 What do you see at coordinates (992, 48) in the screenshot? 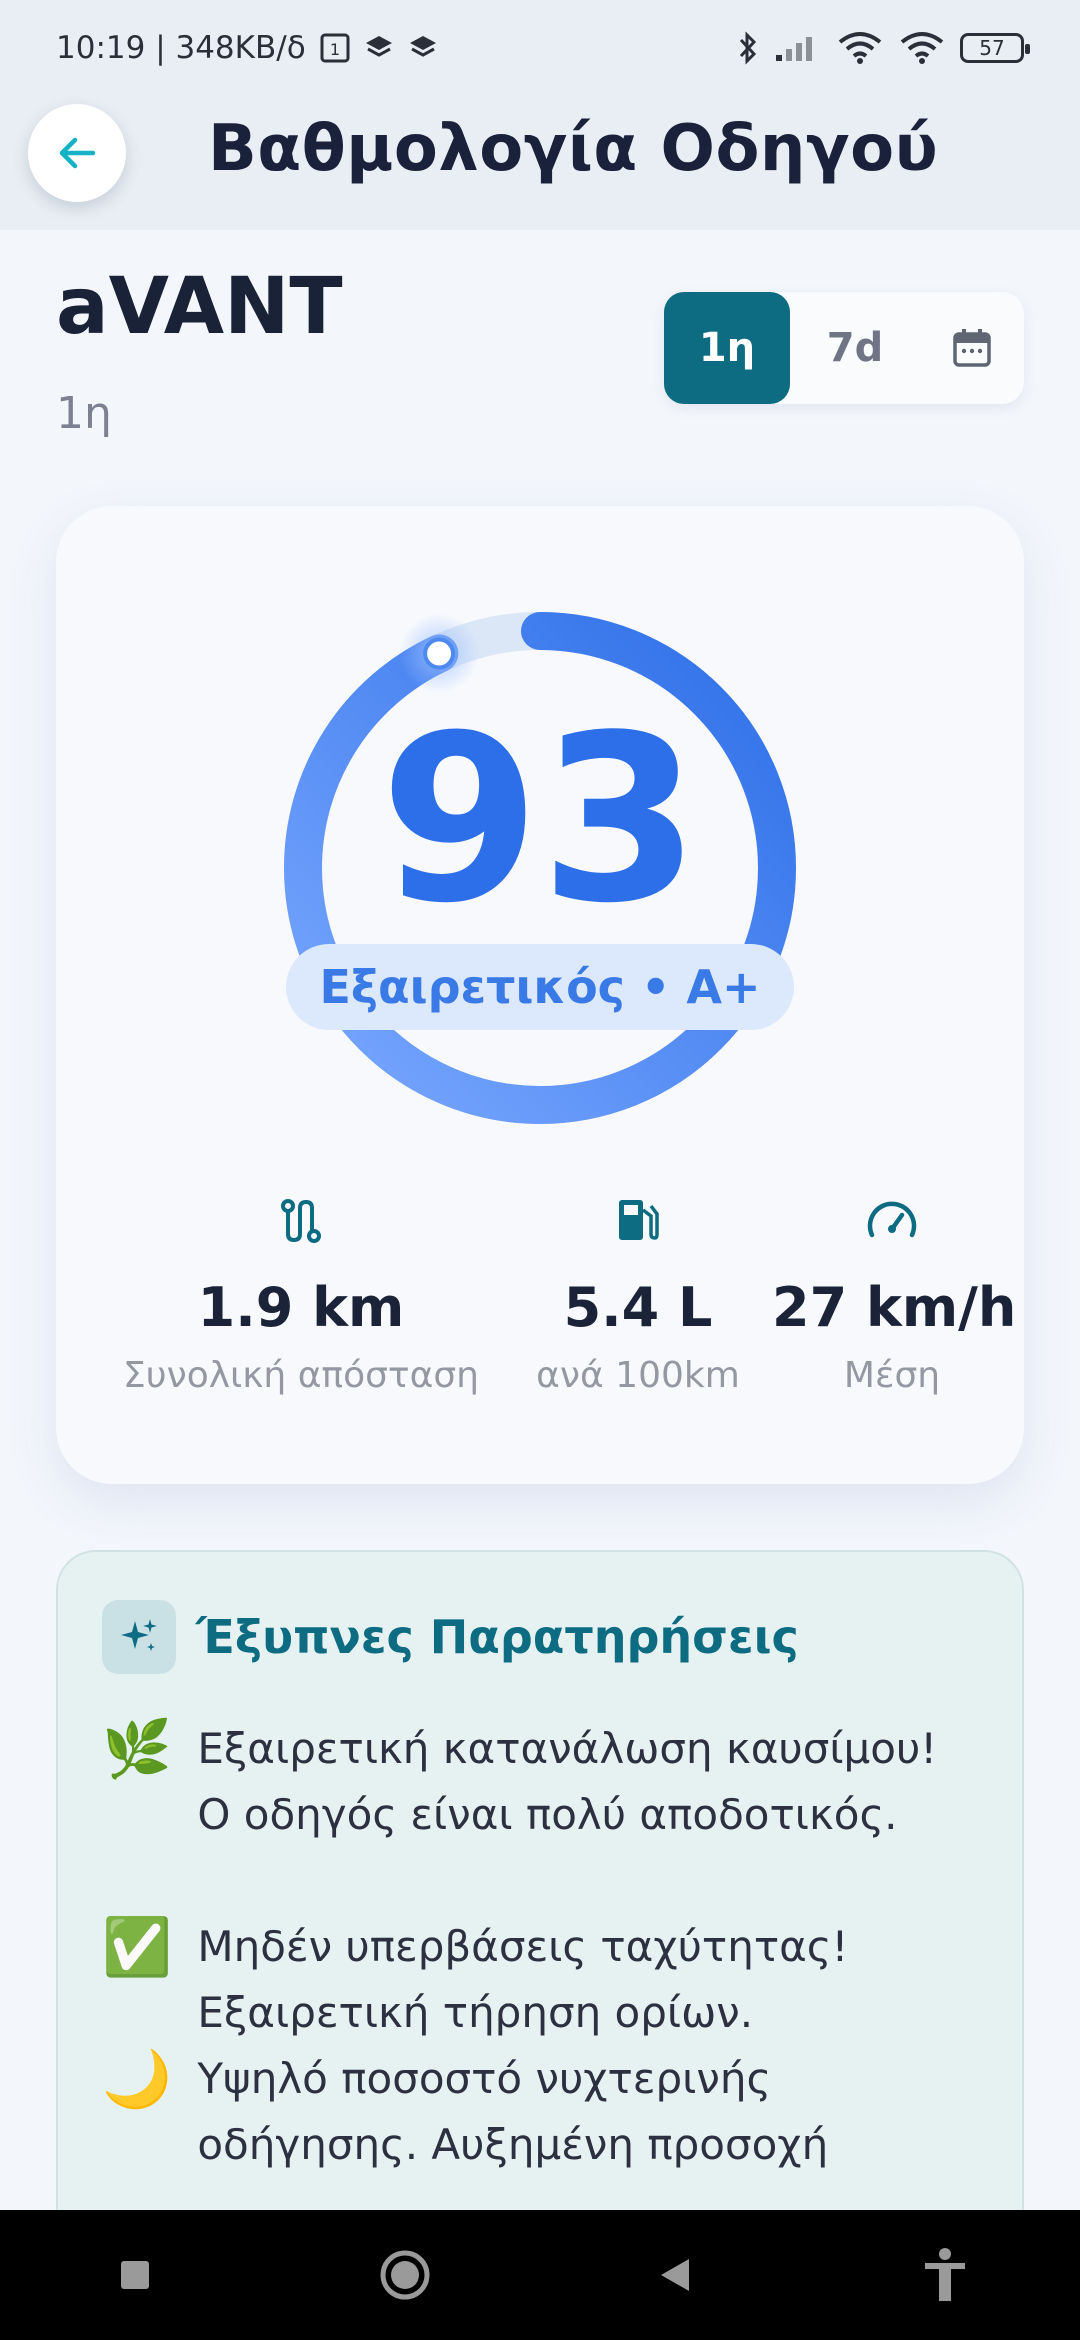
I see `battery-level: 57` at bounding box center [992, 48].